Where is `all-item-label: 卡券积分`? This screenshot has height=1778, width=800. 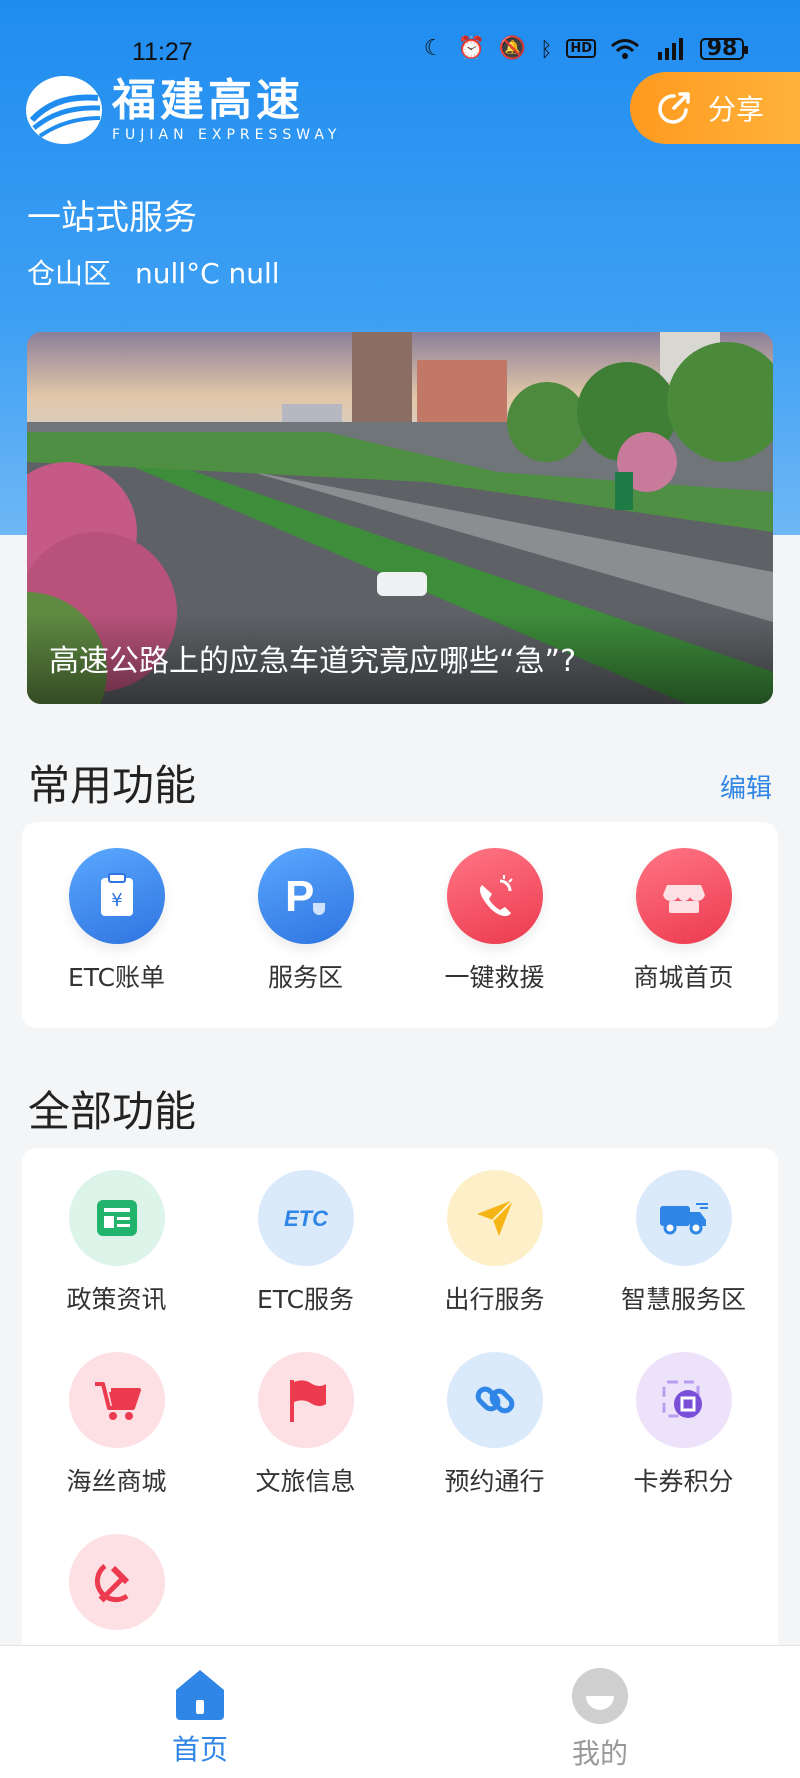 all-item-label: 卡券积分 is located at coordinates (683, 1481).